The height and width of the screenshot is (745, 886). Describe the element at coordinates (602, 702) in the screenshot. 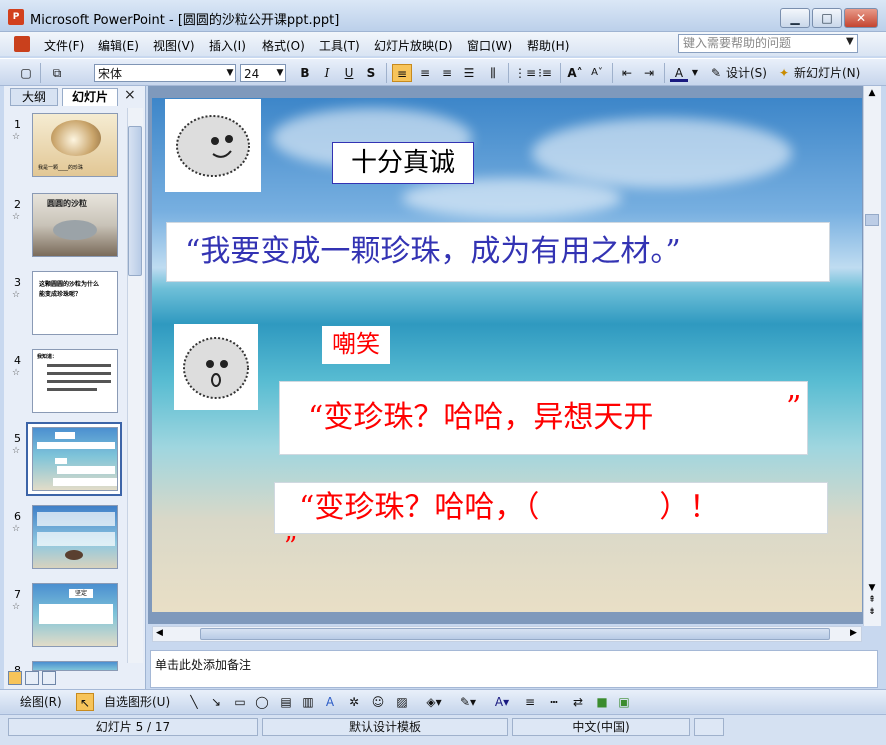

I see `shadow-style-icon: ■` at that location.